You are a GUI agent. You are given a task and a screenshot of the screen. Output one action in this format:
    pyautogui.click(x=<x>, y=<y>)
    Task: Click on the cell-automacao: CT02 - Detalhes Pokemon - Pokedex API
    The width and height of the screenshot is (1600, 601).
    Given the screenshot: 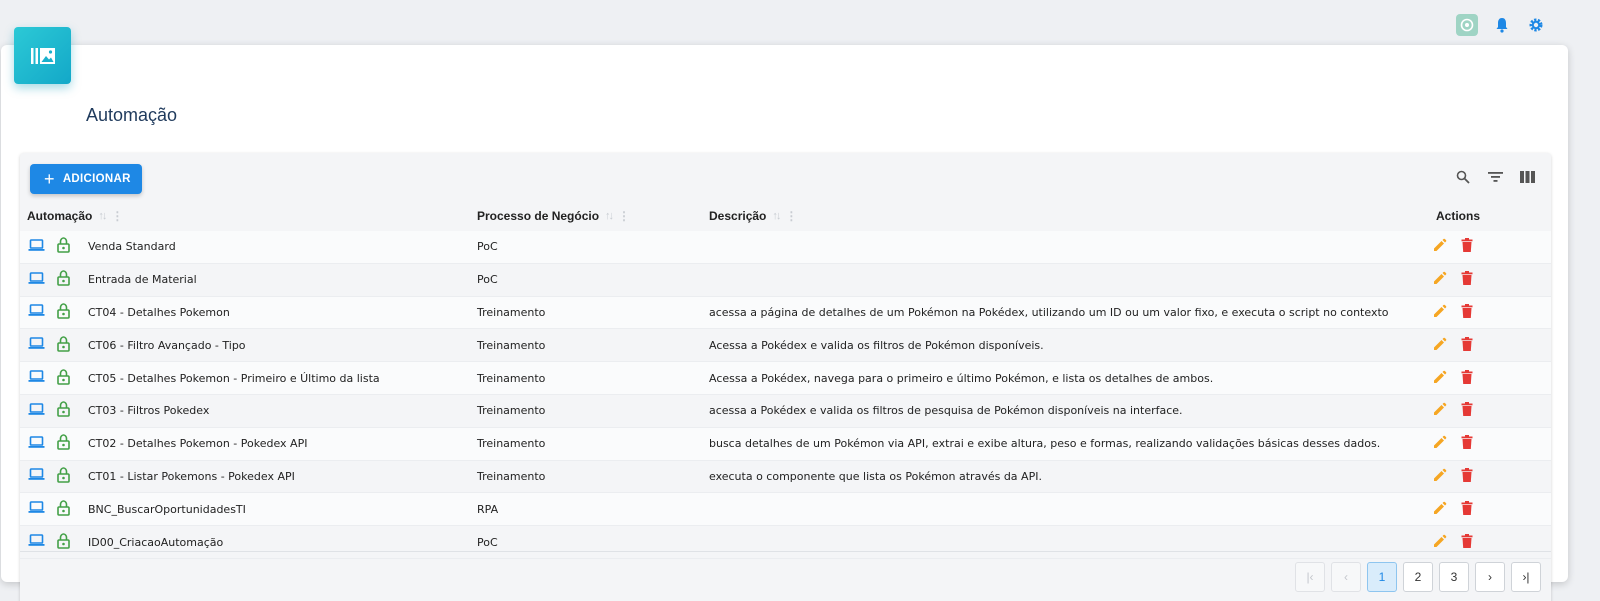 What is the action you would take?
    pyautogui.click(x=198, y=444)
    